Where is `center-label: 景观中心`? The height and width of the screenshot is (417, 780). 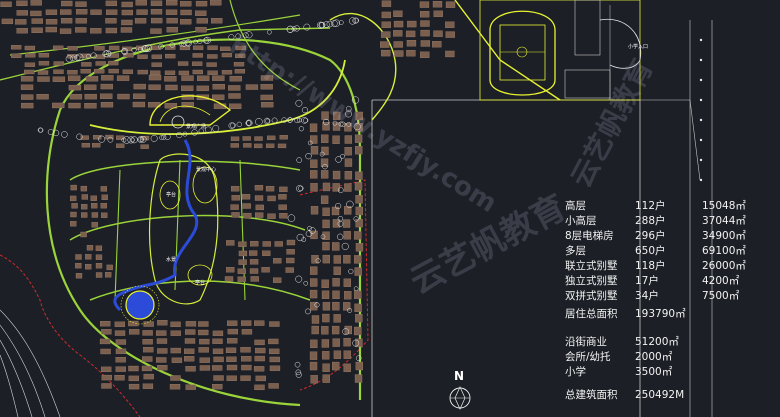
center-label: 景观中心 is located at coordinates (206, 170).